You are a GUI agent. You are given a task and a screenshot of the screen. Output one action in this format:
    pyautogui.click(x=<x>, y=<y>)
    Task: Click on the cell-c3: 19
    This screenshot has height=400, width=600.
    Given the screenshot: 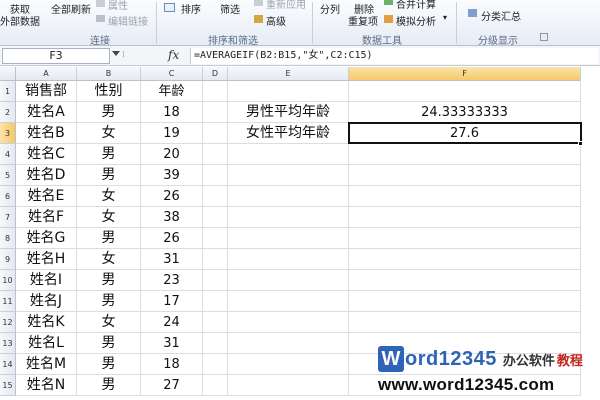 What is the action you would take?
    pyautogui.click(x=172, y=133)
    